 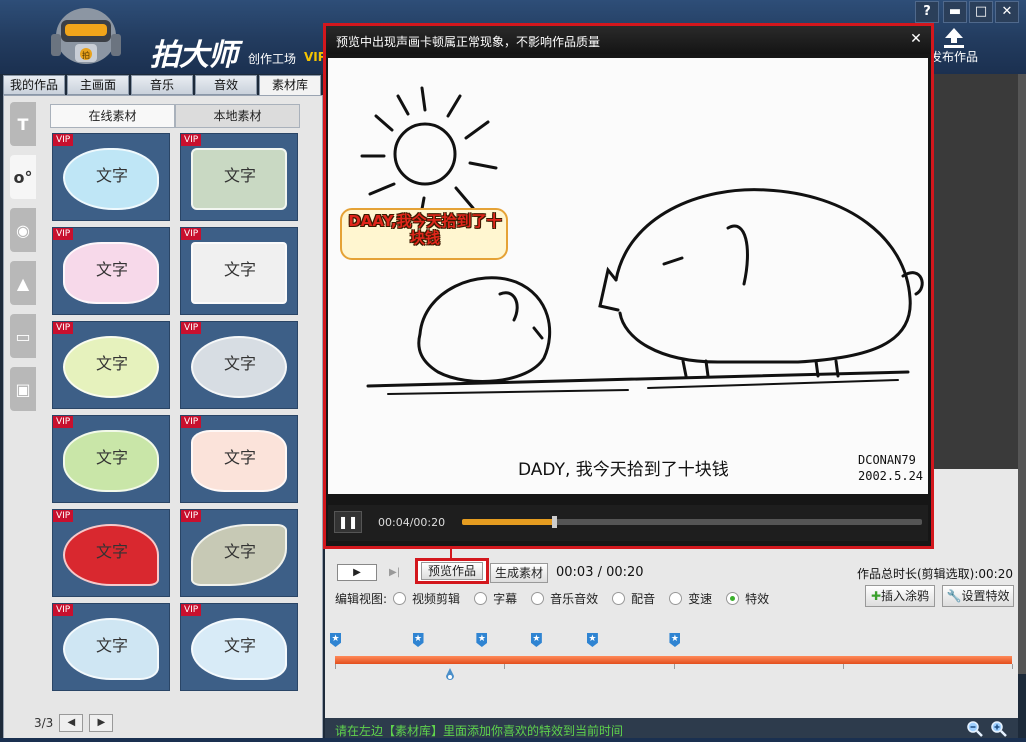 I want to click on main-tabs: 我的作品 主画面 音乐 音效 素材库, so click(x=163, y=85).